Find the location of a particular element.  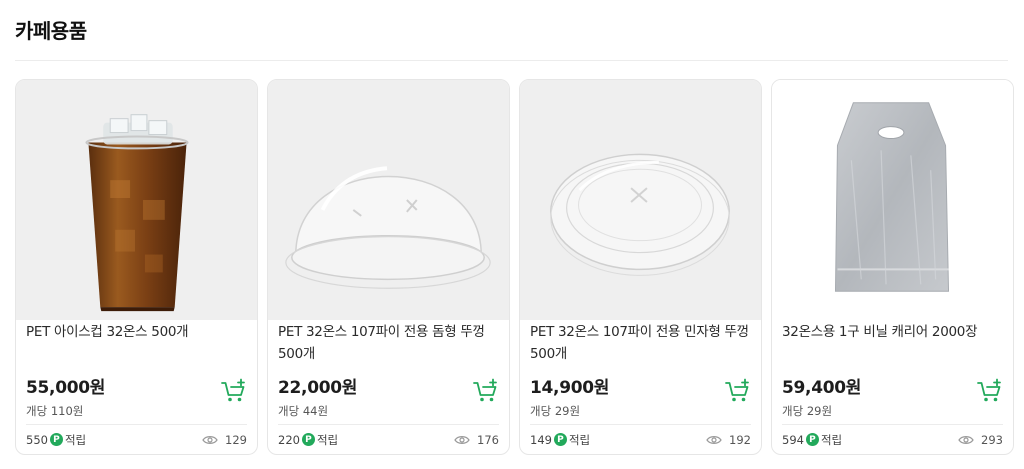

points-info: 149 P 적립 is located at coordinates (560, 440).